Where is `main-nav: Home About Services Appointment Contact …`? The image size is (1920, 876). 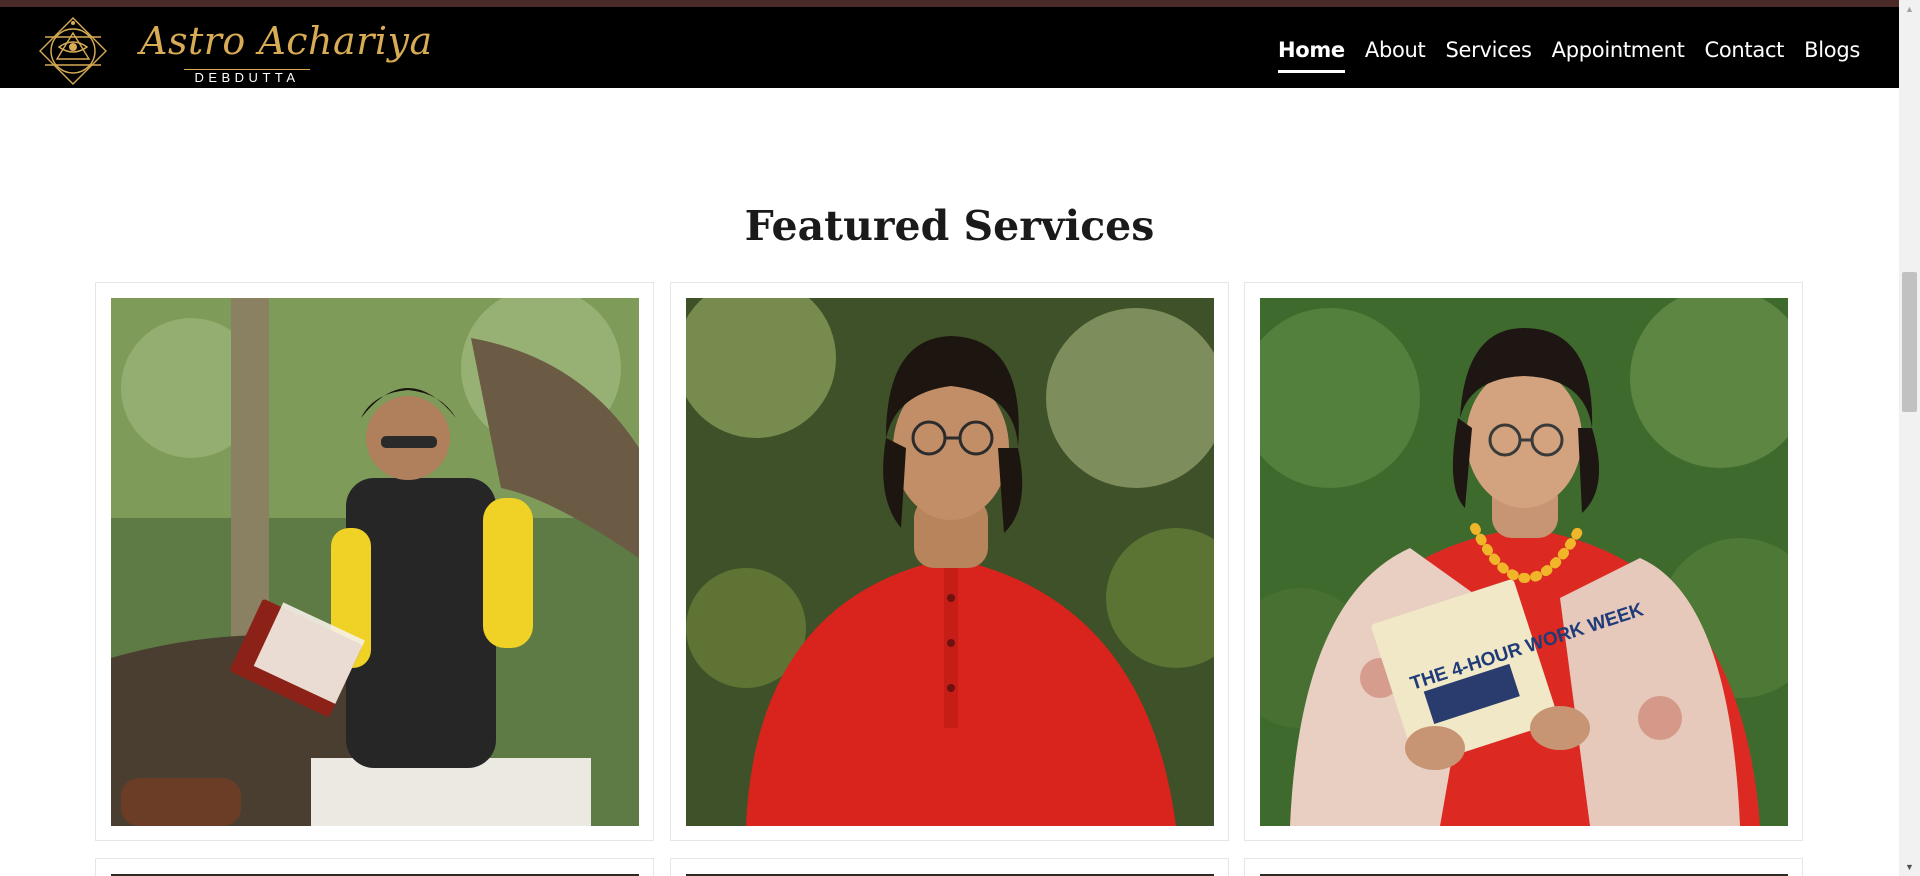
main-nav: Home About Services Appointment Contact … is located at coordinates (1568, 55).